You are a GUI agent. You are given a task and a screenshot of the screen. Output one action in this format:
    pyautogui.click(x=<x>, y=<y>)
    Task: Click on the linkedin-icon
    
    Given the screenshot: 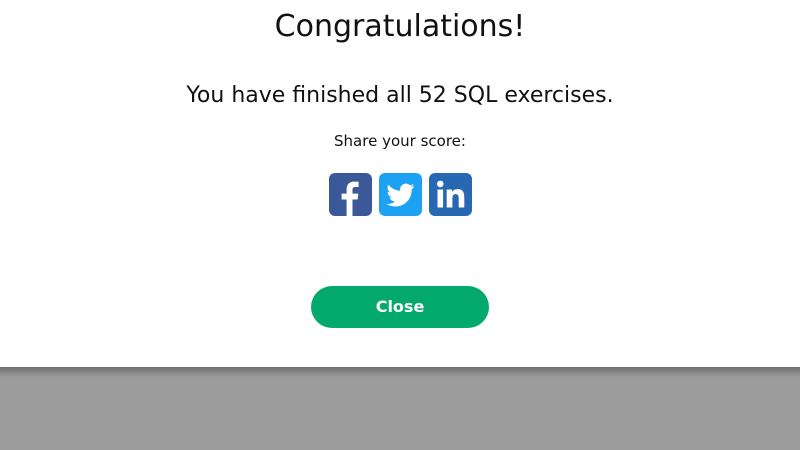 What is the action you would take?
    pyautogui.click(x=450, y=194)
    